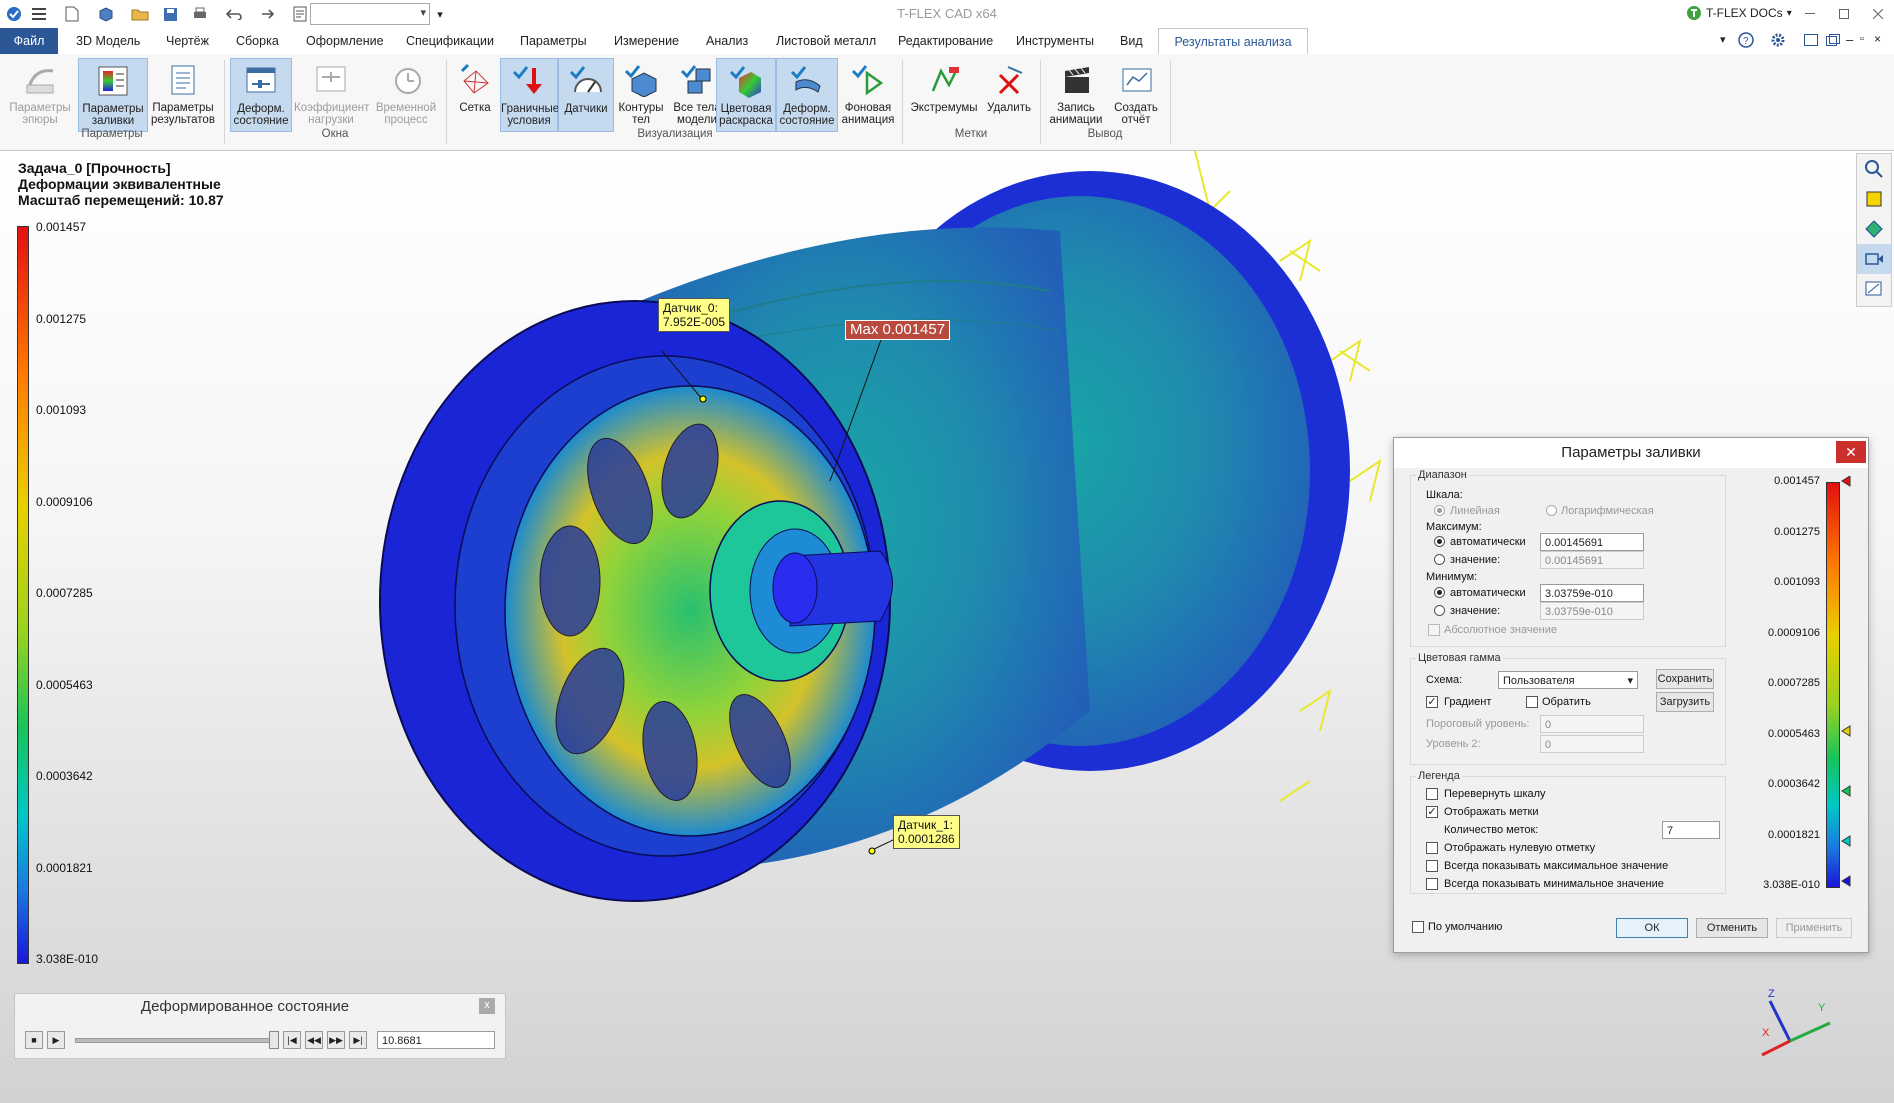  What do you see at coordinates (646, 41) in the screenshot?
I see `tab-measure: Измерение` at bounding box center [646, 41].